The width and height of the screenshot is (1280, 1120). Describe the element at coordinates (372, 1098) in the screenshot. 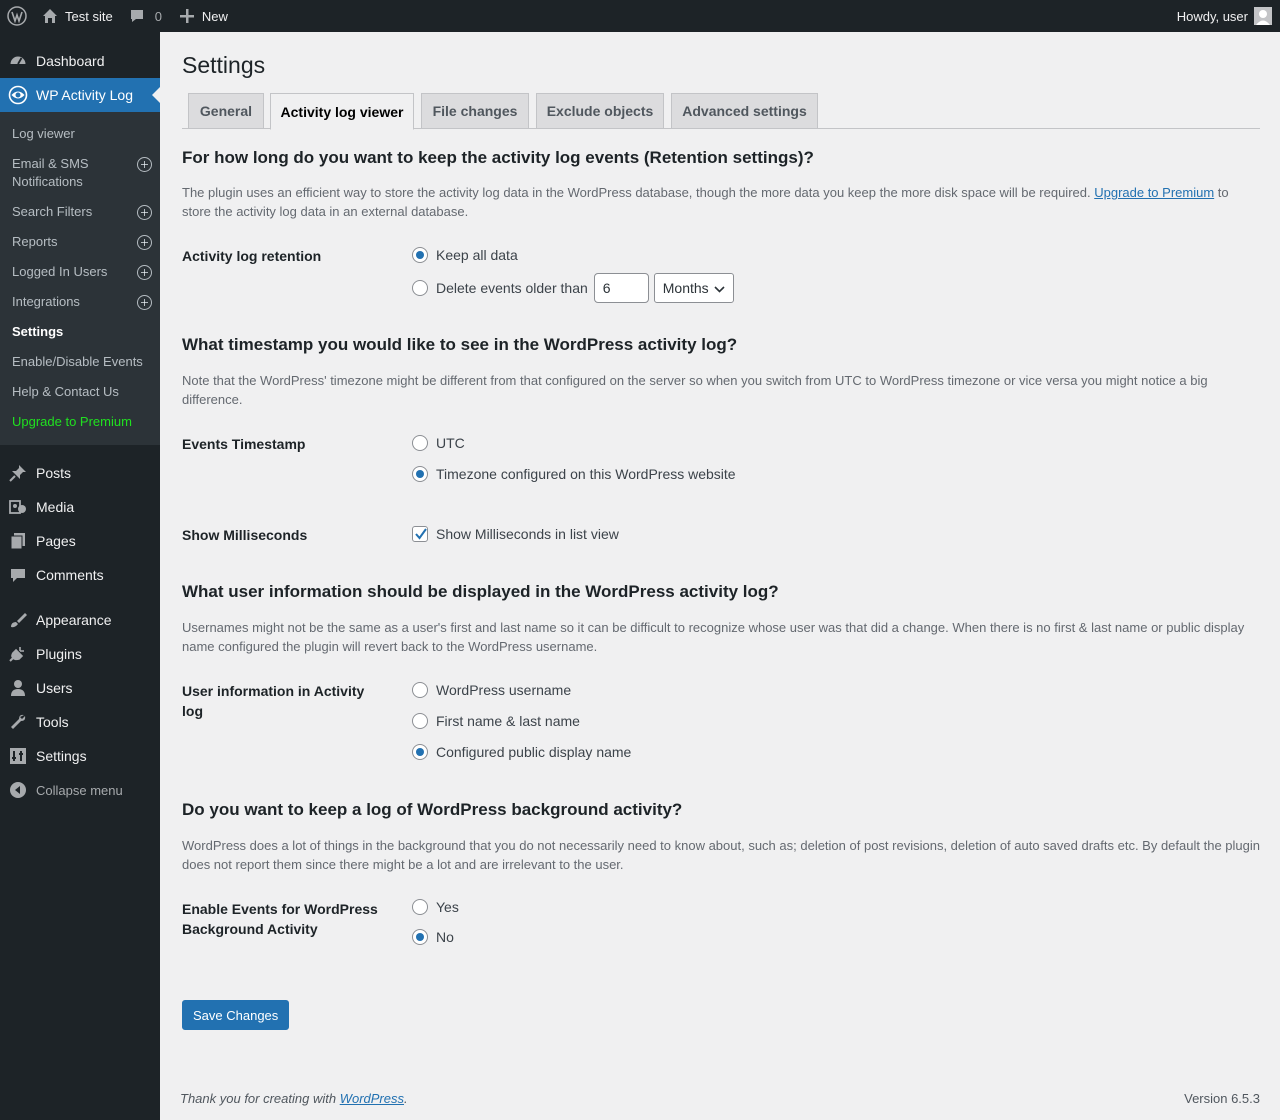

I see `wordpress-link: WordPress` at that location.